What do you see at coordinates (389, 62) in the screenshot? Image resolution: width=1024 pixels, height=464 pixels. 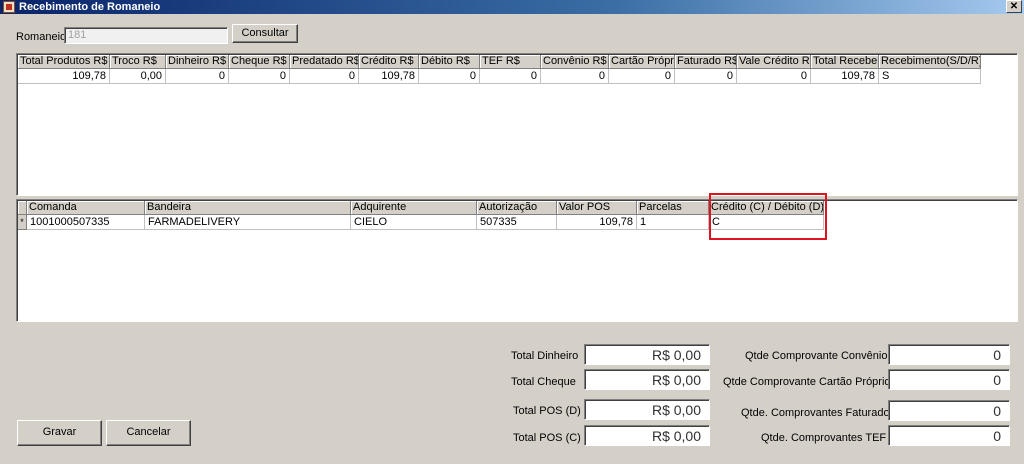 I see `summary-column-header: Crédito R$` at bounding box center [389, 62].